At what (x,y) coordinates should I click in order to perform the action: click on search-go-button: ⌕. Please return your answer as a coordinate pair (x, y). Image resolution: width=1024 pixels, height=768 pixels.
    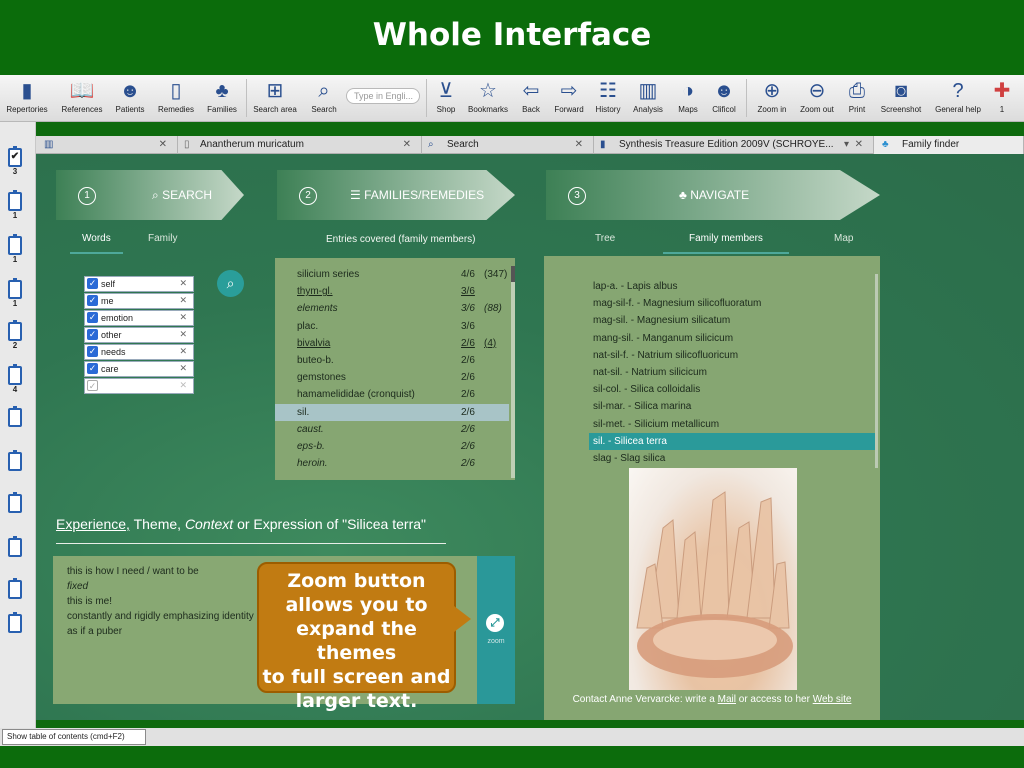
    Looking at the image, I should click on (230, 283).